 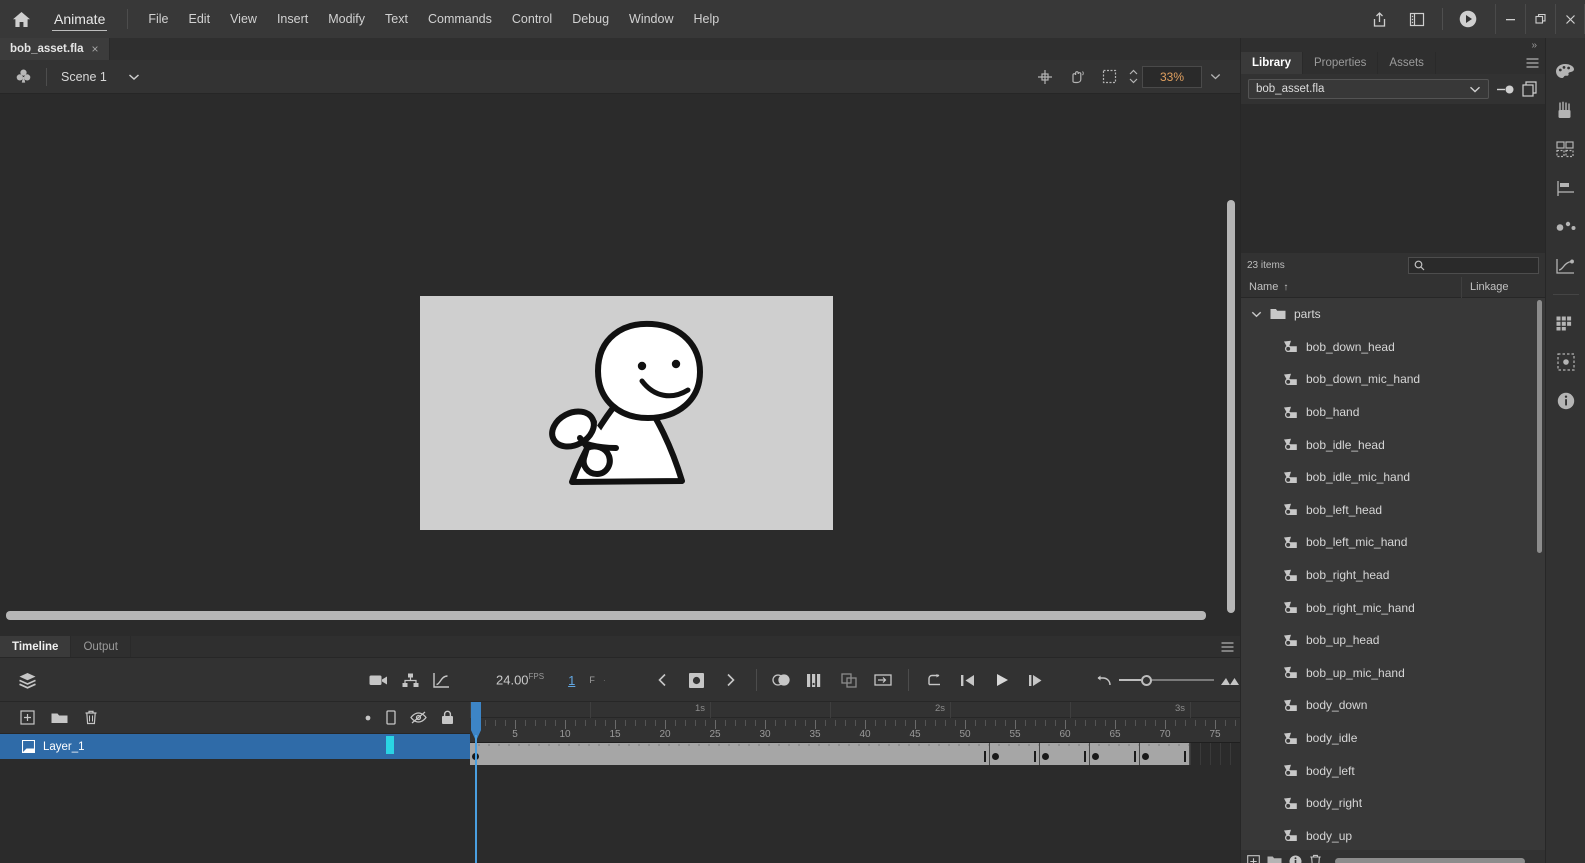 I want to click on modify-onion-markers-icon, so click(x=883, y=680).